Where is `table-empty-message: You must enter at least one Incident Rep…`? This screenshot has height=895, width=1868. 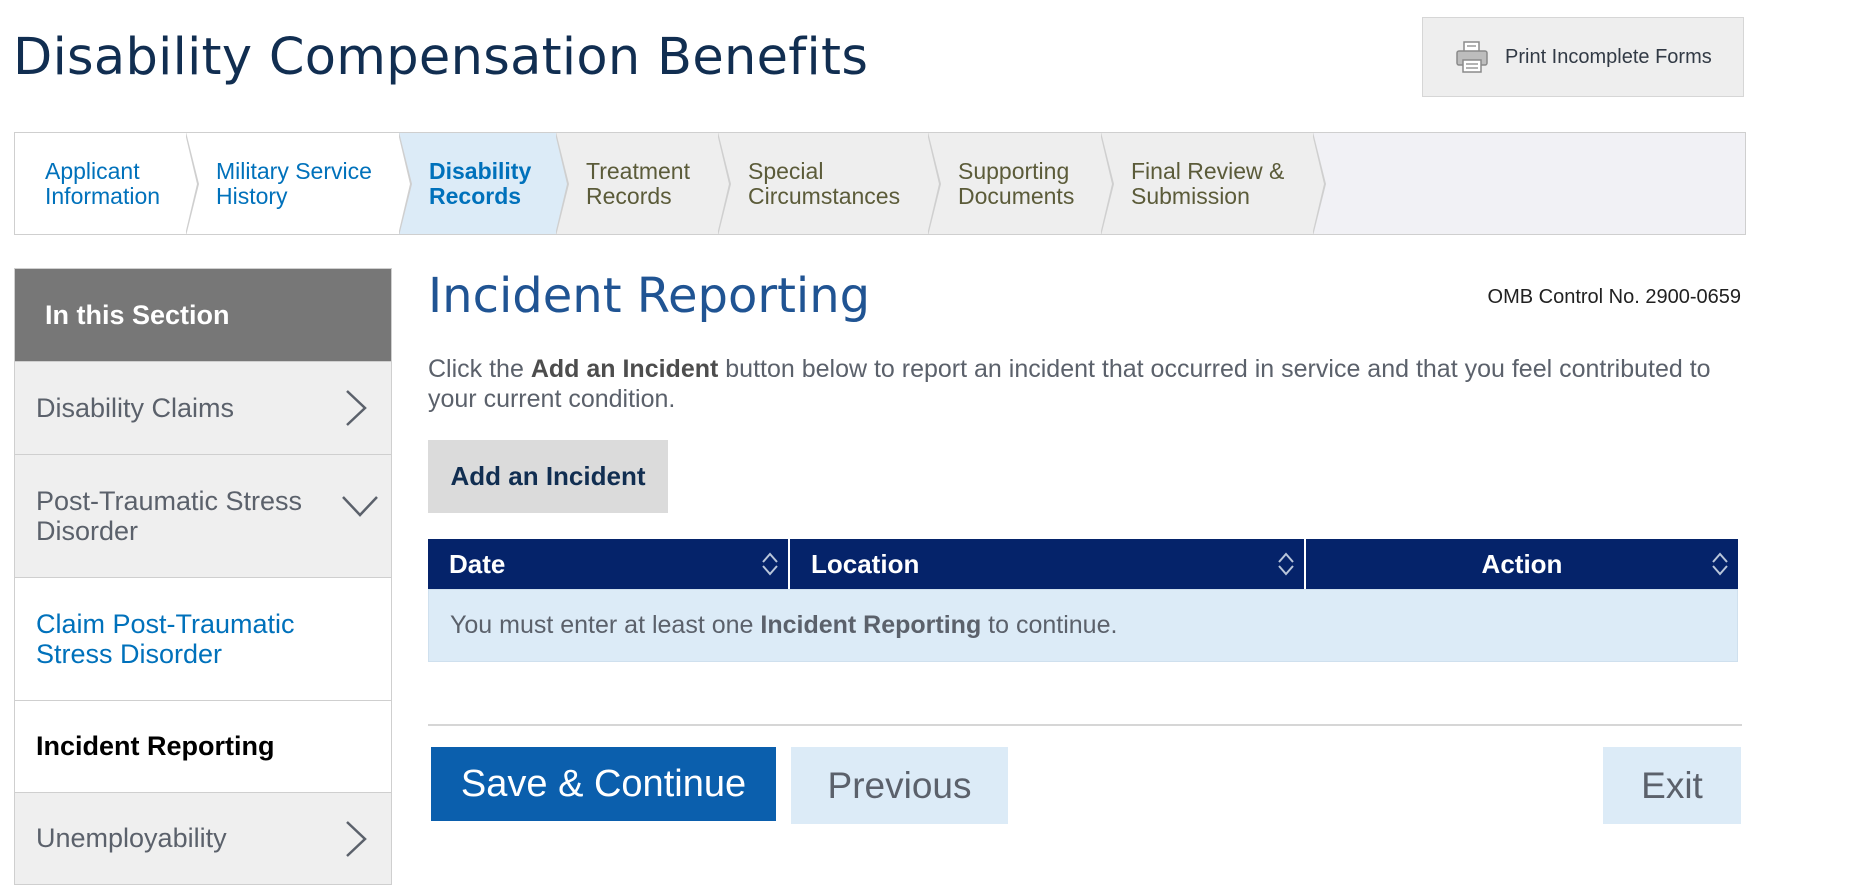 table-empty-message: You must enter at least one Incident Rep… is located at coordinates (1083, 625).